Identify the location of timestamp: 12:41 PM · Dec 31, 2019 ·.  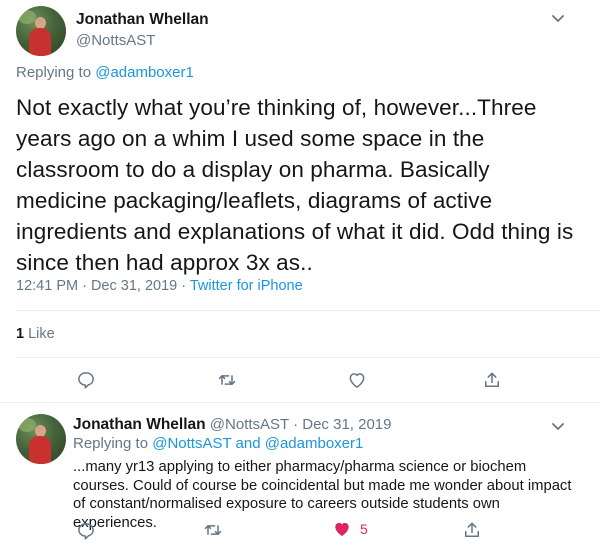
(103, 286).